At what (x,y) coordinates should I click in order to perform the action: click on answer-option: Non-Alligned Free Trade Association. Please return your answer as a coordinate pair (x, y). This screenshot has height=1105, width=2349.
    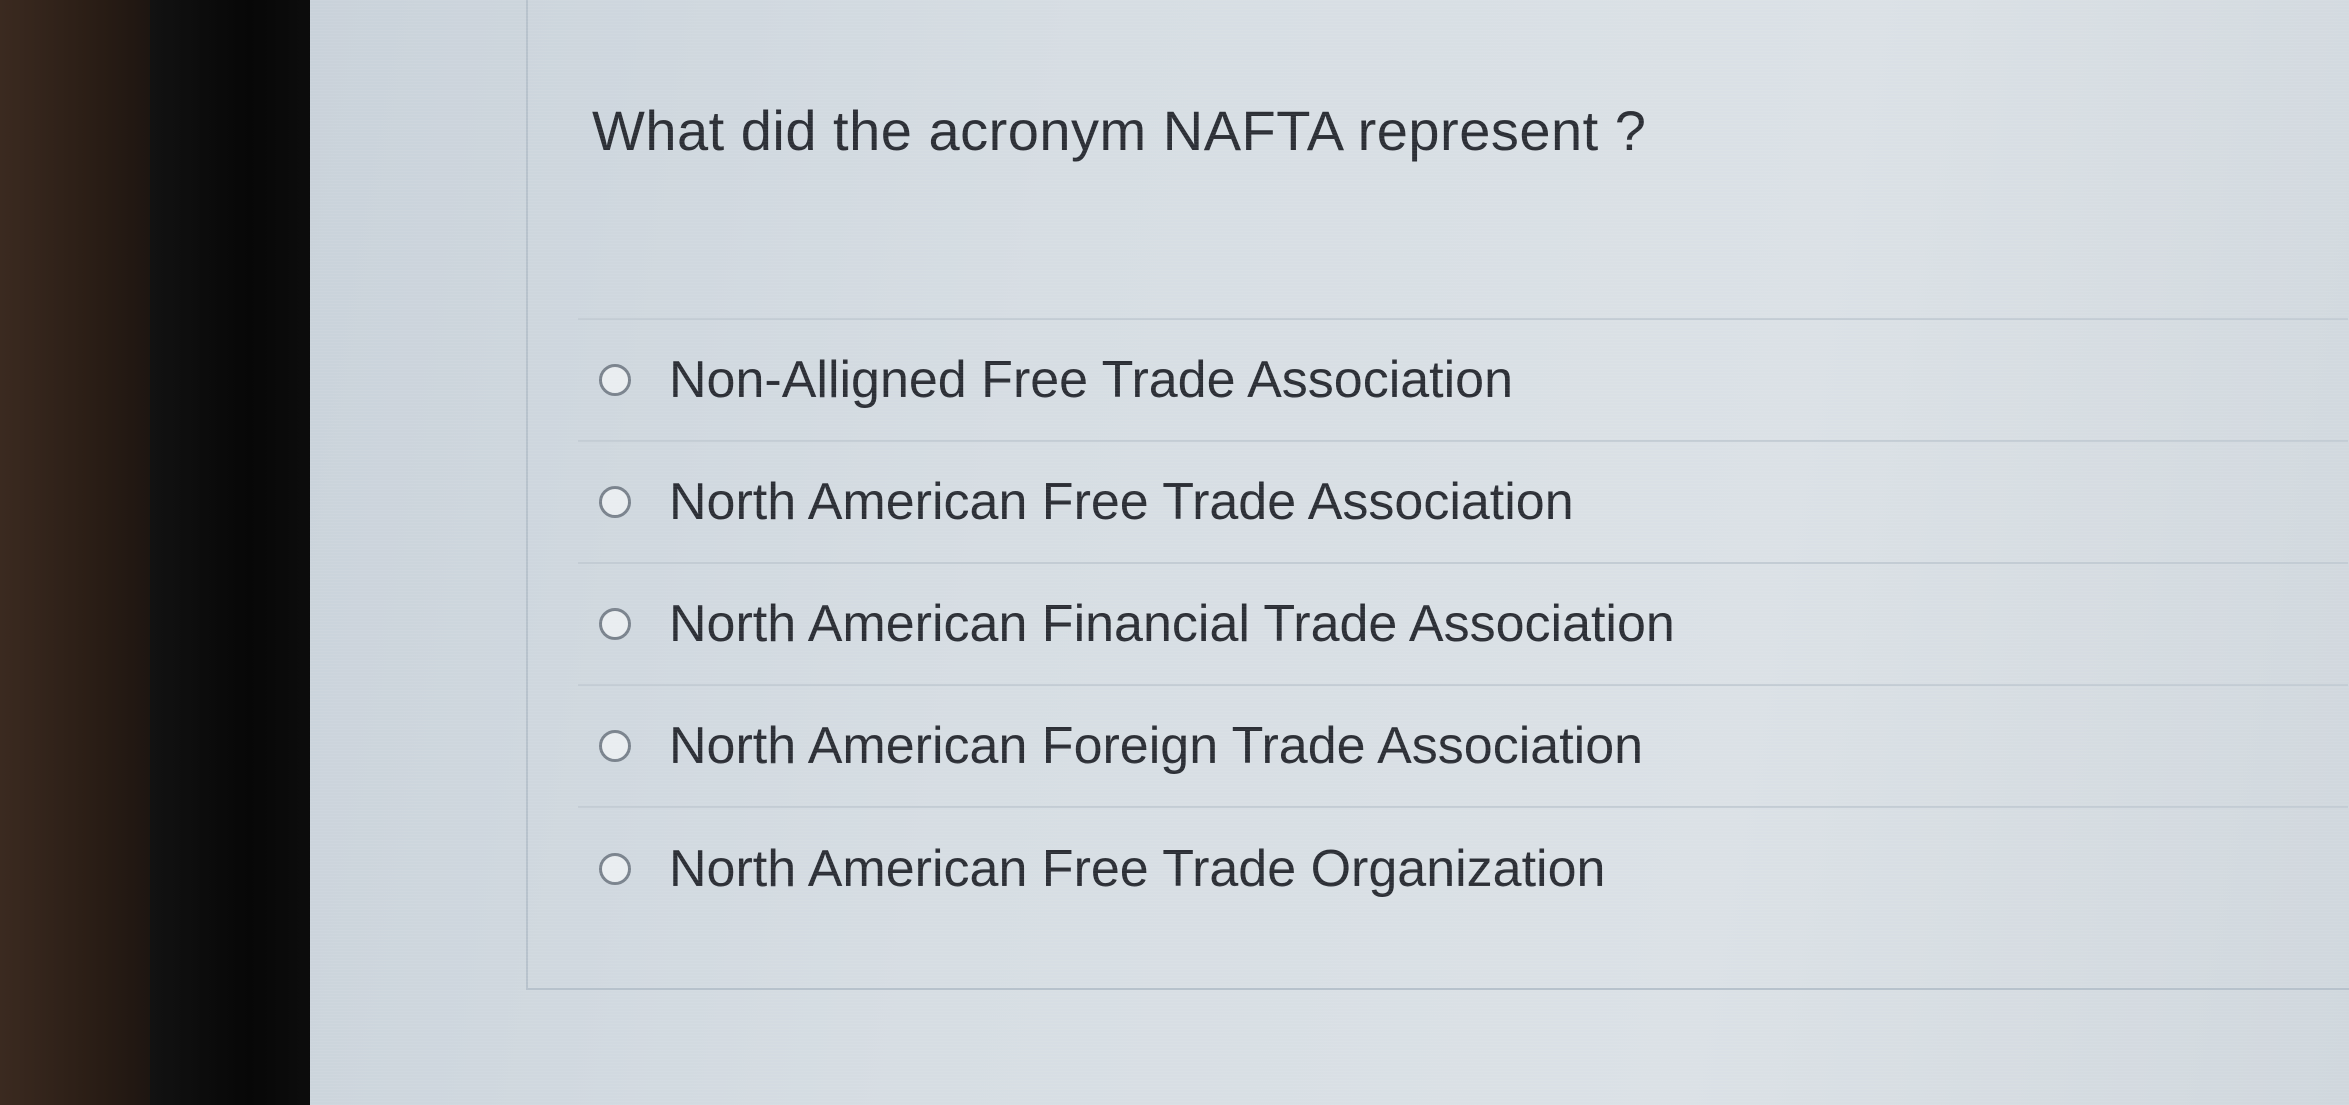
    Looking at the image, I should click on (1463, 381).